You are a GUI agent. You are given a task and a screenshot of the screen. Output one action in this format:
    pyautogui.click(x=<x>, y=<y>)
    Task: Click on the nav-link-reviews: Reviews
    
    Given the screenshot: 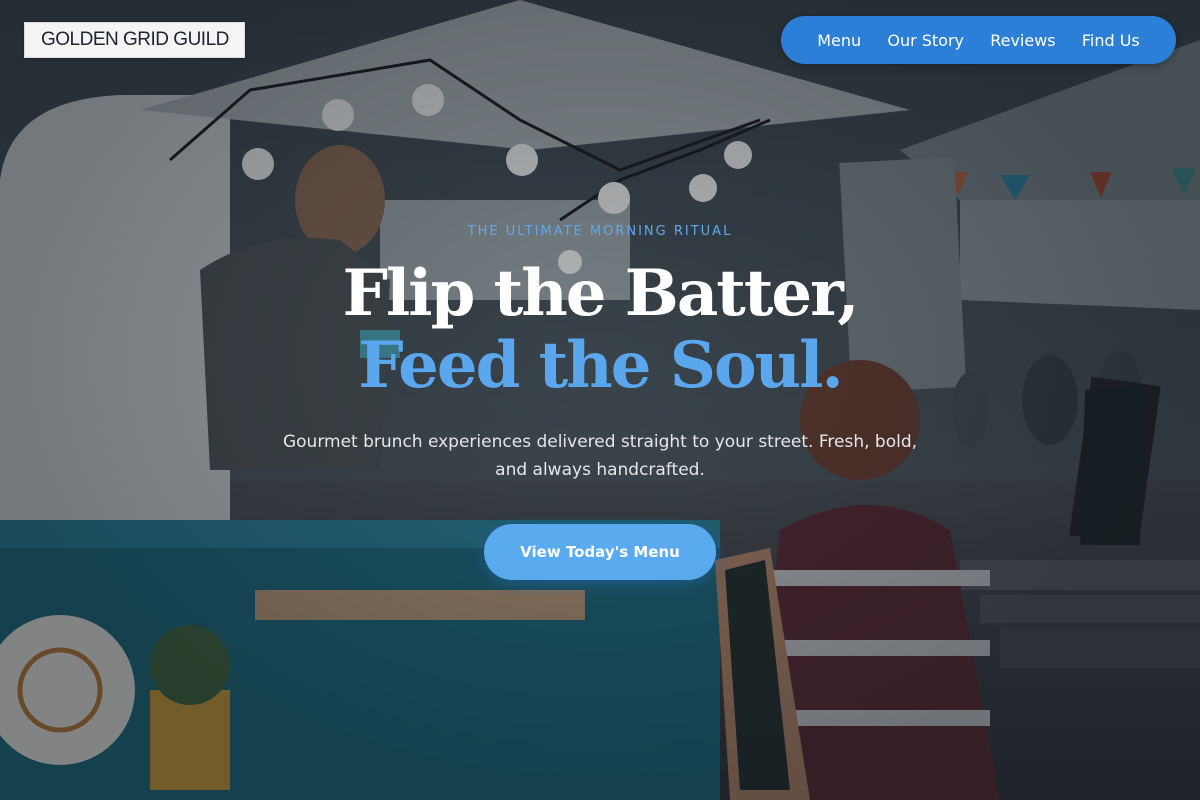 What is the action you would take?
    pyautogui.click(x=1022, y=40)
    